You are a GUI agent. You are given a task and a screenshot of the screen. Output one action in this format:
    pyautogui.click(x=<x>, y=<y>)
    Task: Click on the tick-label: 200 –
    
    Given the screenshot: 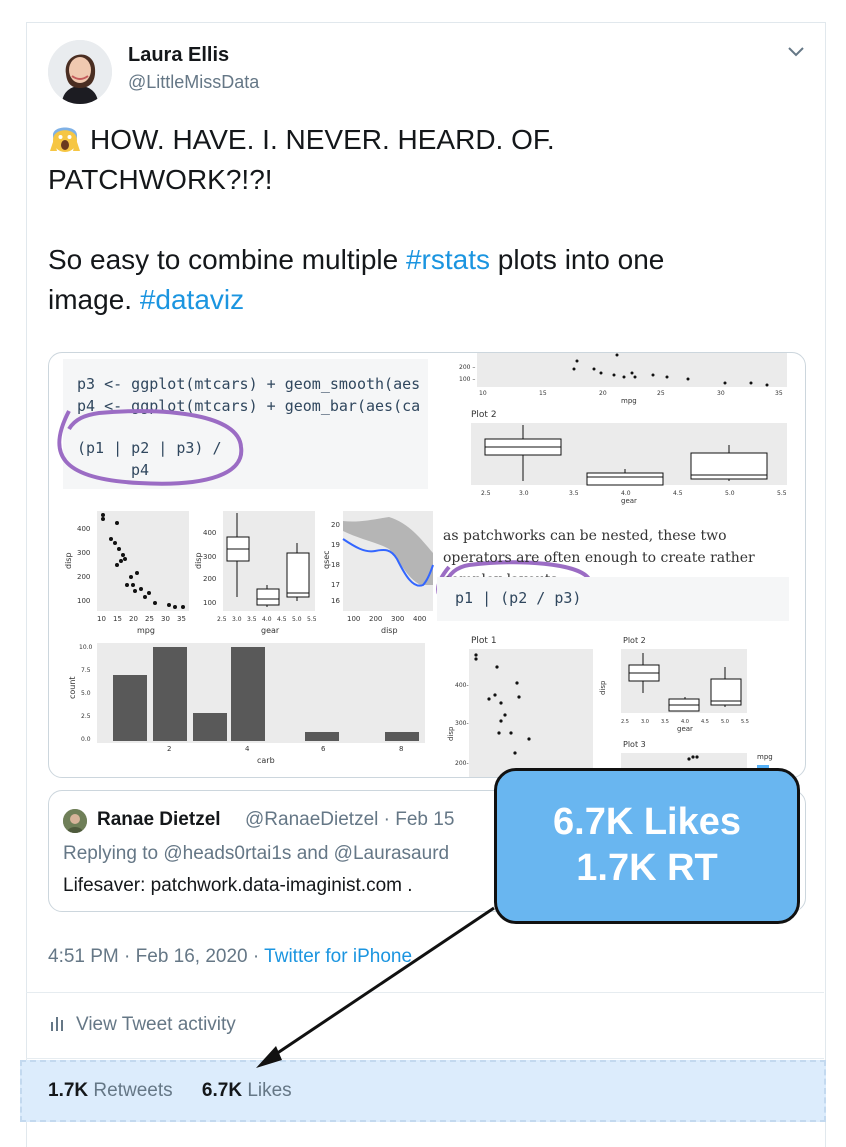 What is the action you would take?
    pyautogui.click(x=467, y=367)
    